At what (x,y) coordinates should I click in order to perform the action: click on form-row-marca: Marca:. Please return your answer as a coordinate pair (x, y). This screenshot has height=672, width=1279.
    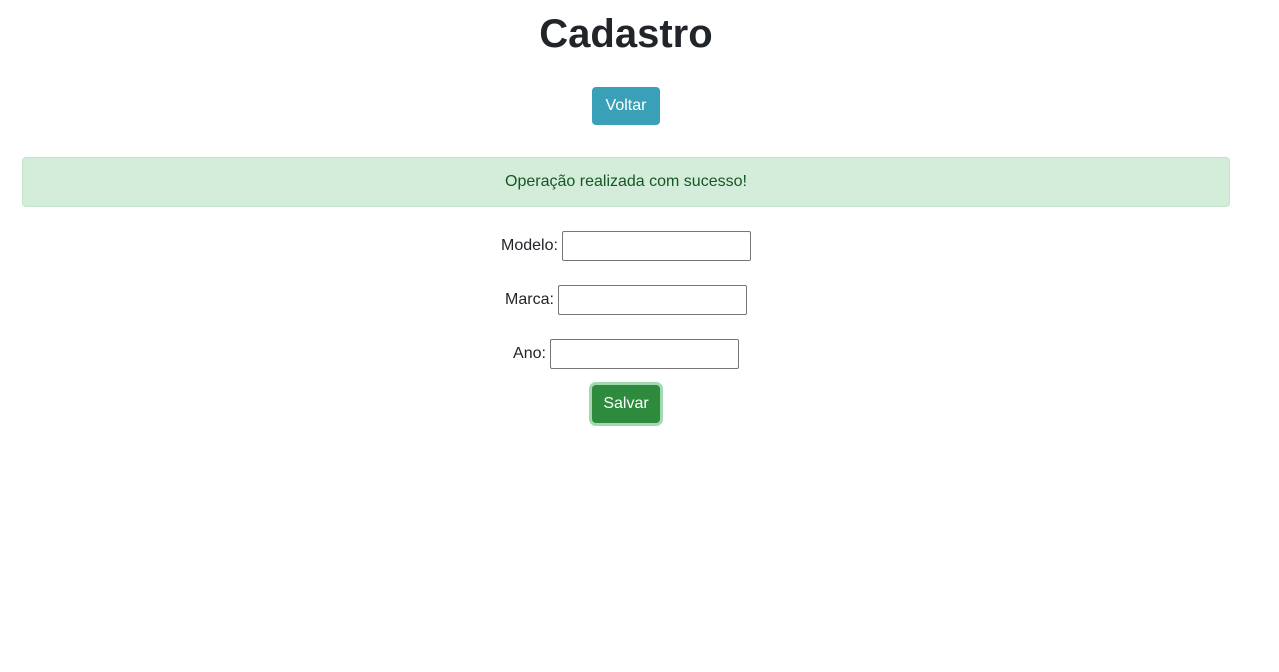
    Looking at the image, I should click on (626, 300).